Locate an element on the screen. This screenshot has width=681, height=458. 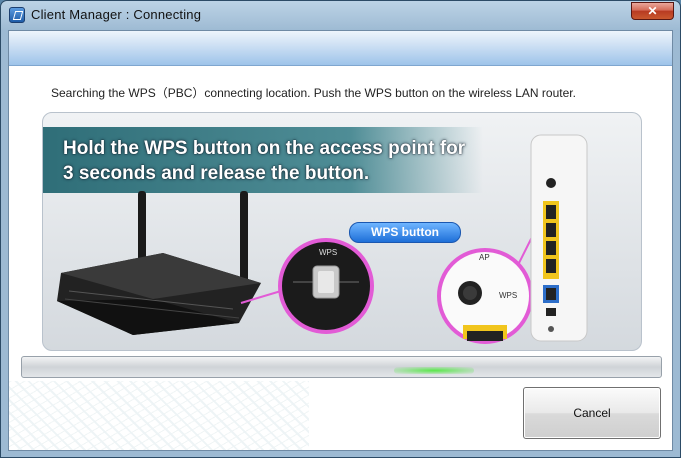
app-icon is located at coordinates (17, 15).